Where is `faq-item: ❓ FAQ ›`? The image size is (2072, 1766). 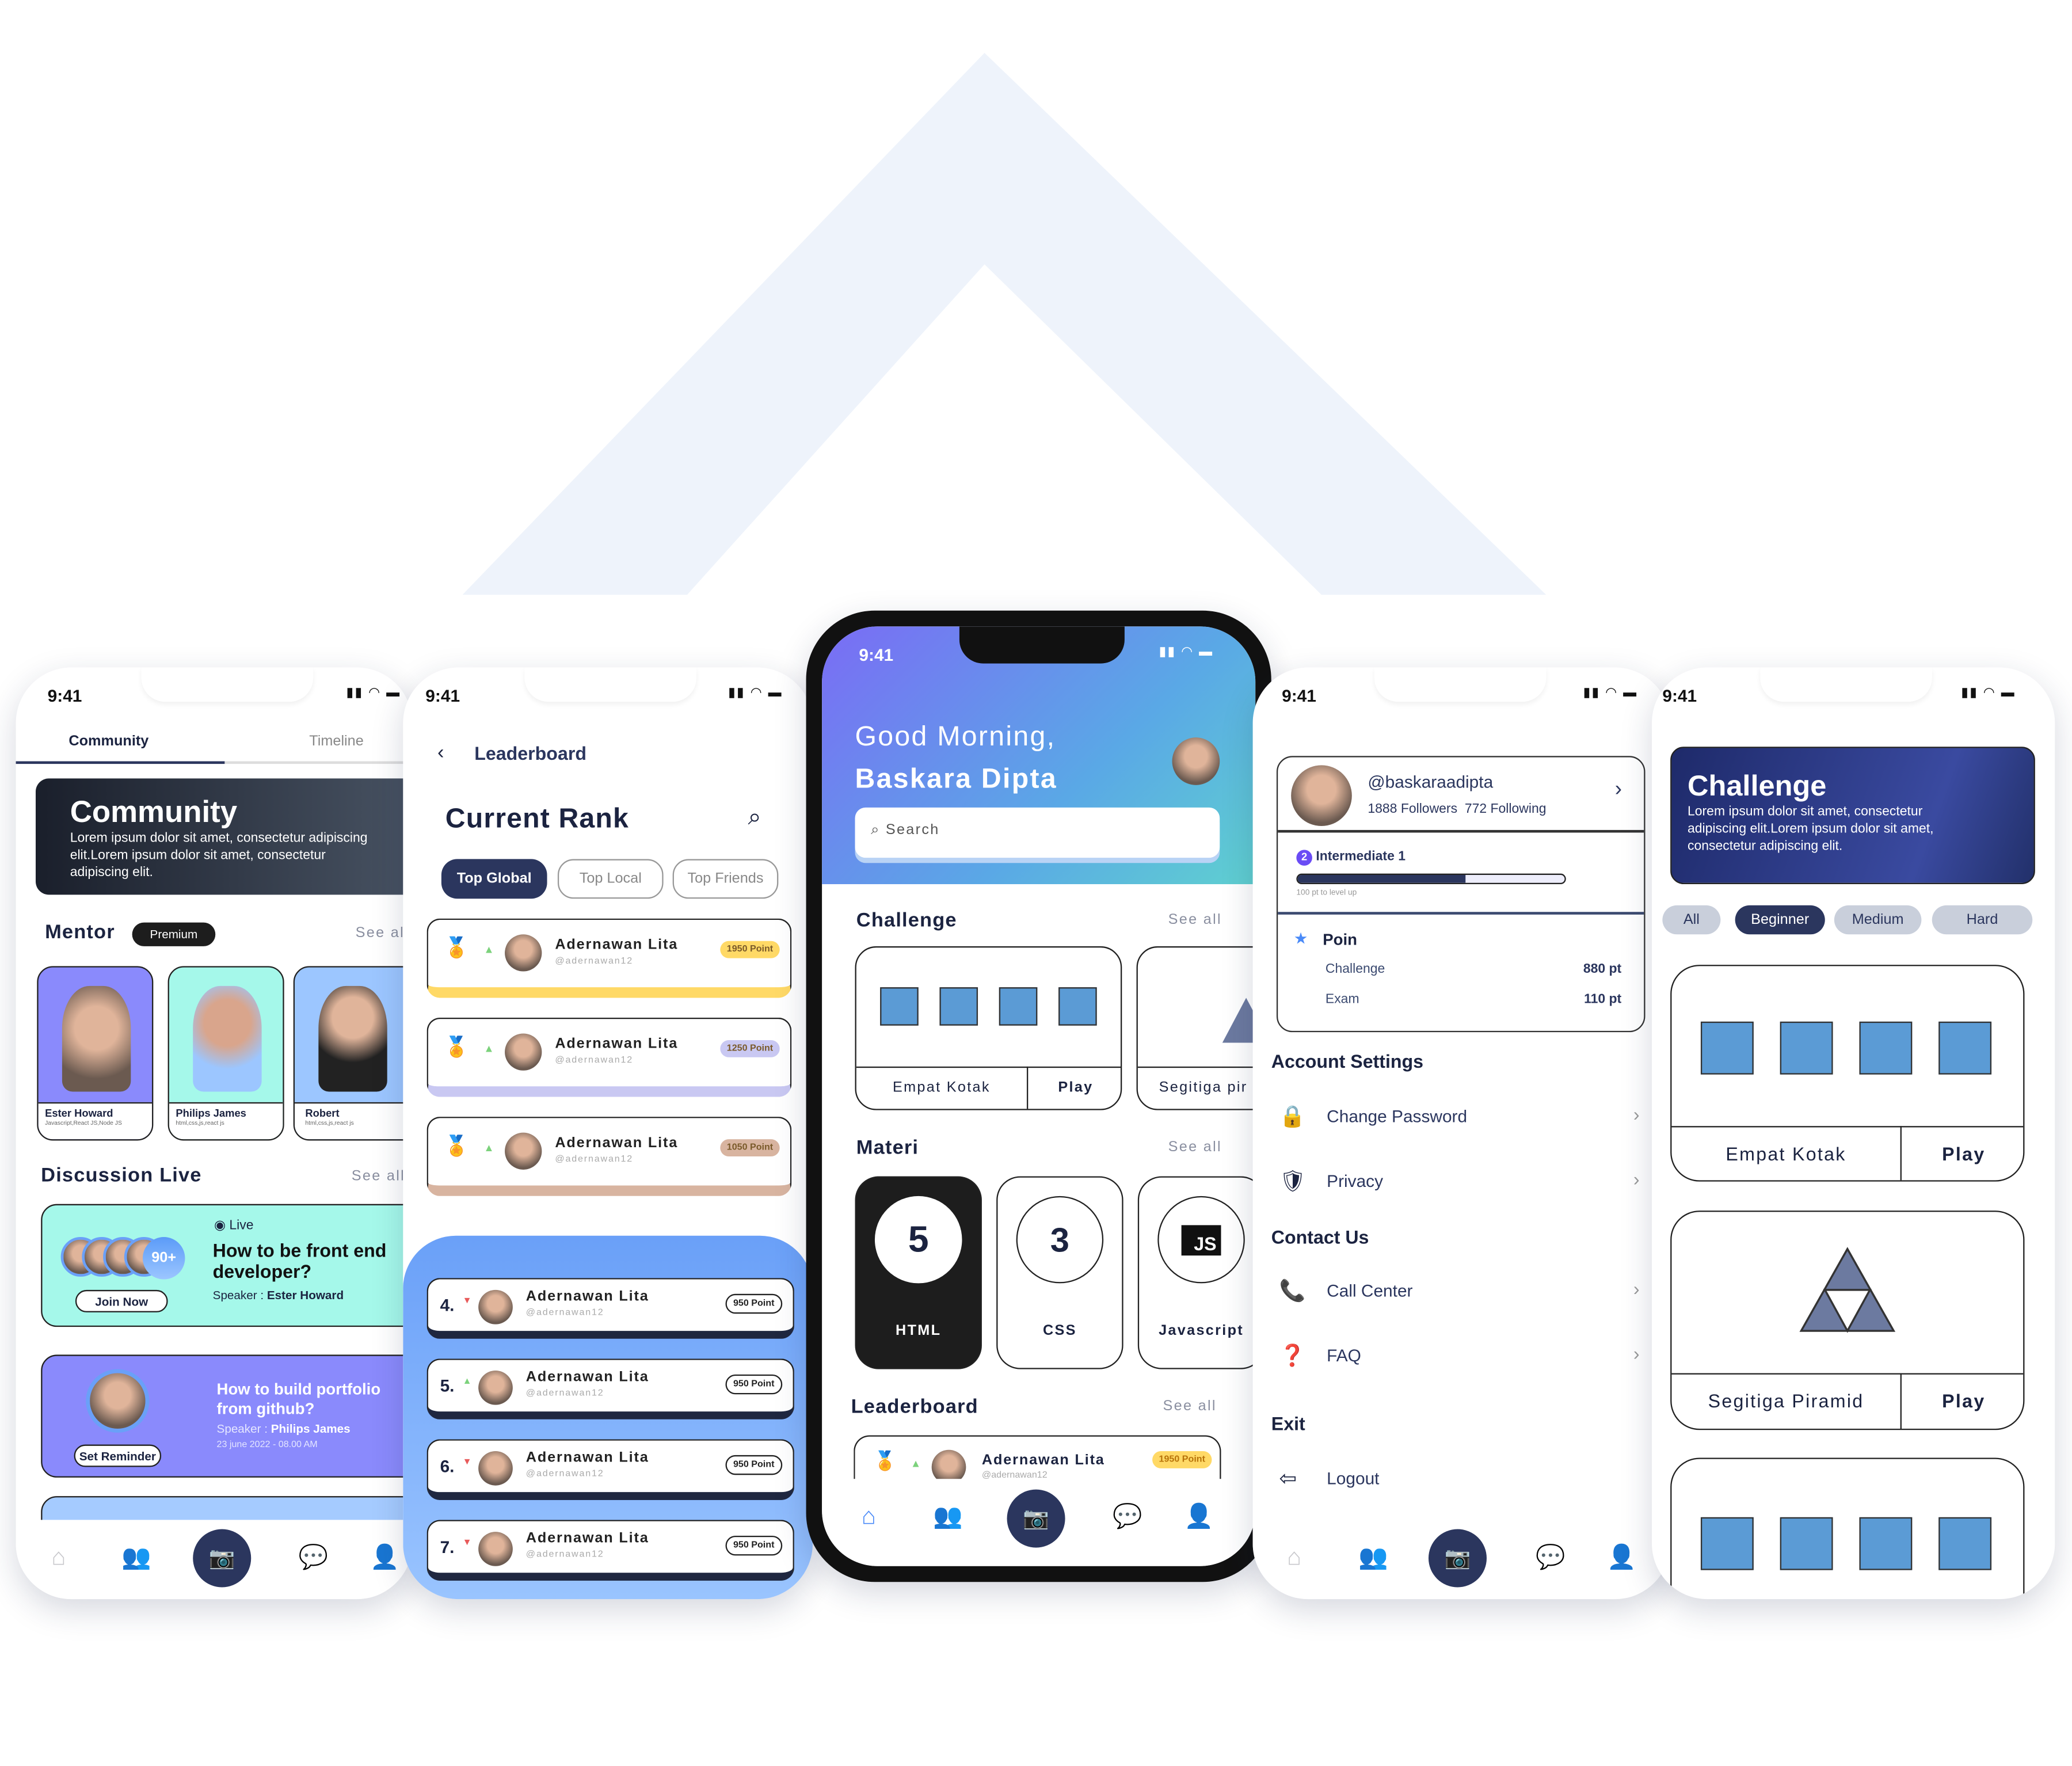
faq-item: ❓ FAQ › is located at coordinates (1465, 1356).